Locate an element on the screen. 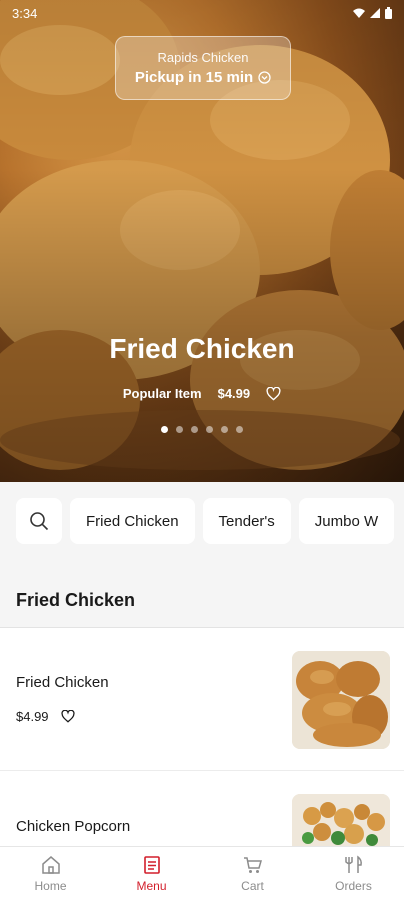  status-icons is located at coordinates (372, 13).